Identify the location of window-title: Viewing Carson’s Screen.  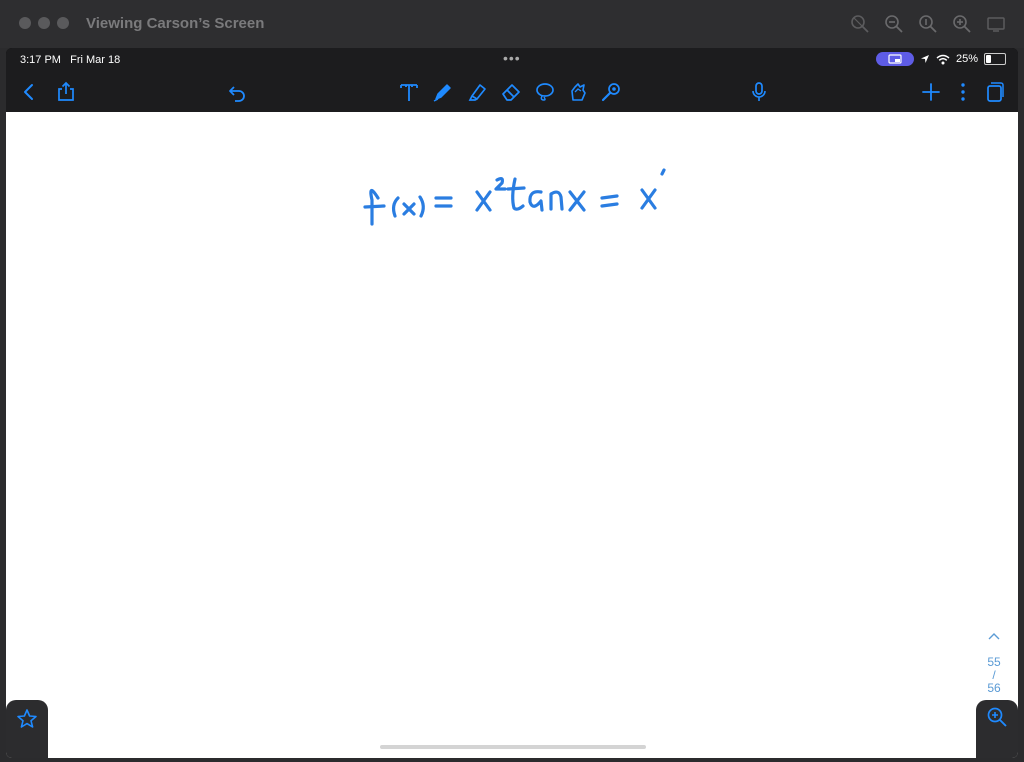
(175, 23).